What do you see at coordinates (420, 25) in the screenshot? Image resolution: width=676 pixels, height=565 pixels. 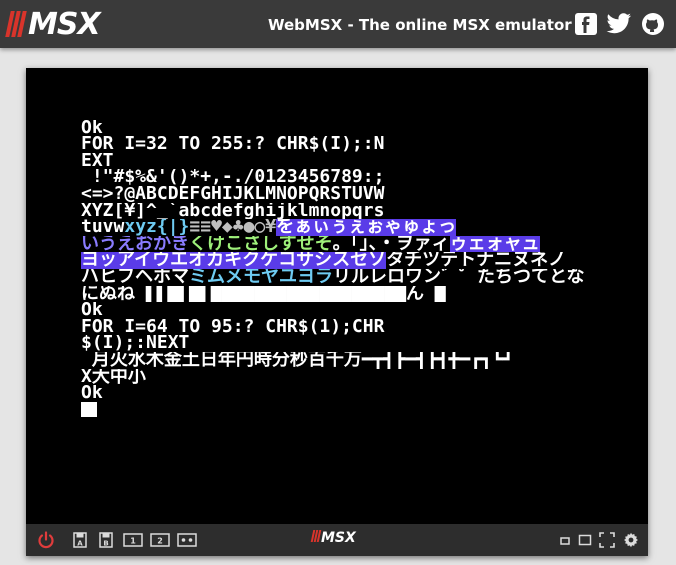 I see `page-title: WebMSX - The online MSX emulator` at bounding box center [420, 25].